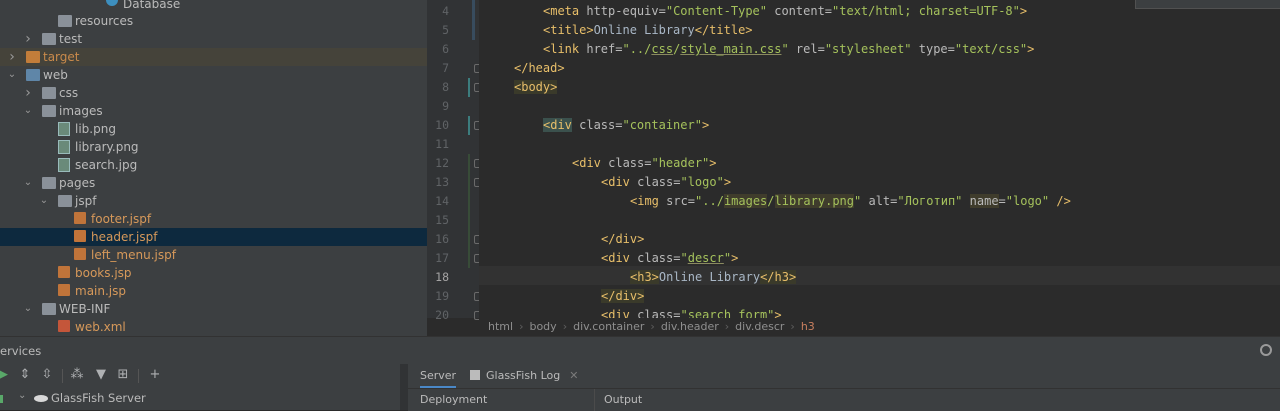 This screenshot has height=411, width=1280. I want to click on tree-node-label: test, so click(71, 39).